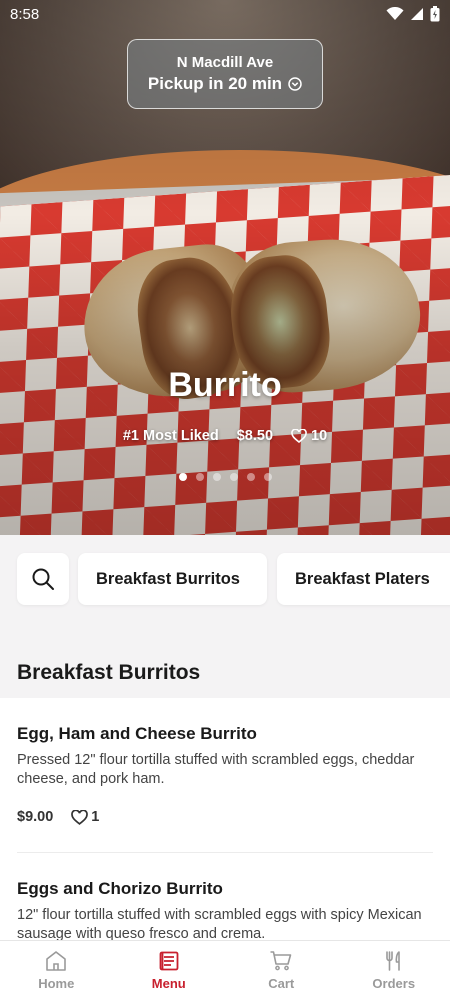 The height and width of the screenshot is (1000, 450). What do you see at coordinates (392, 961) in the screenshot?
I see `fork-knife-icon` at bounding box center [392, 961].